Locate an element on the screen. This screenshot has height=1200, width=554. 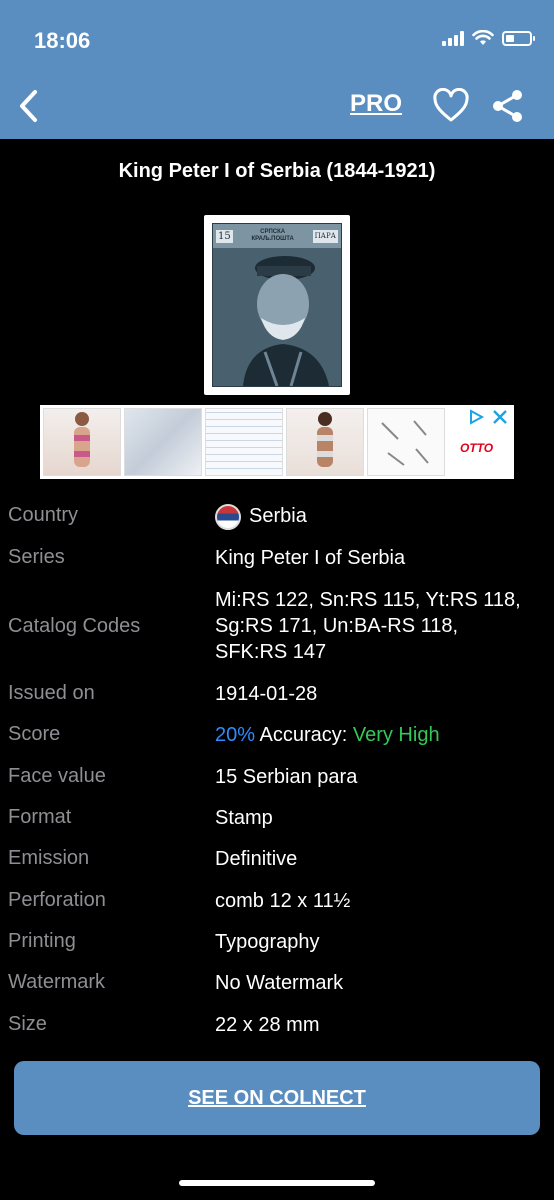
detail-value: Stamp is located at coordinates (244, 818).